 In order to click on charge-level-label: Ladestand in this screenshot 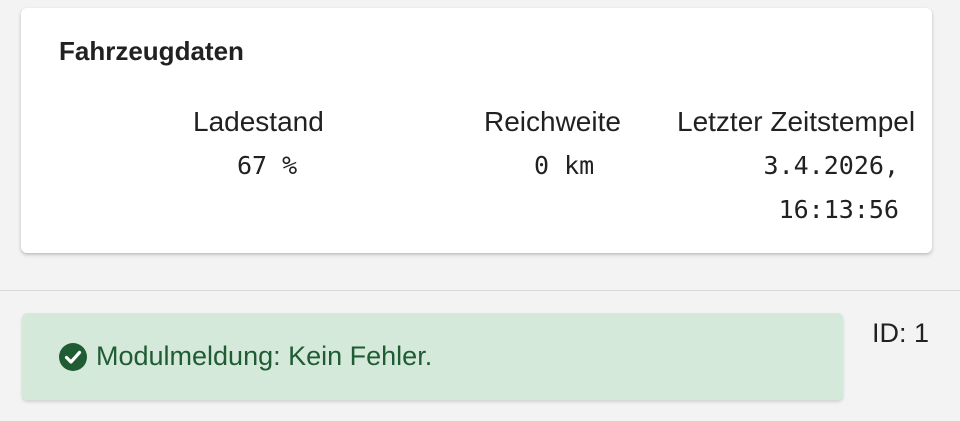, I will do `click(258, 121)`.